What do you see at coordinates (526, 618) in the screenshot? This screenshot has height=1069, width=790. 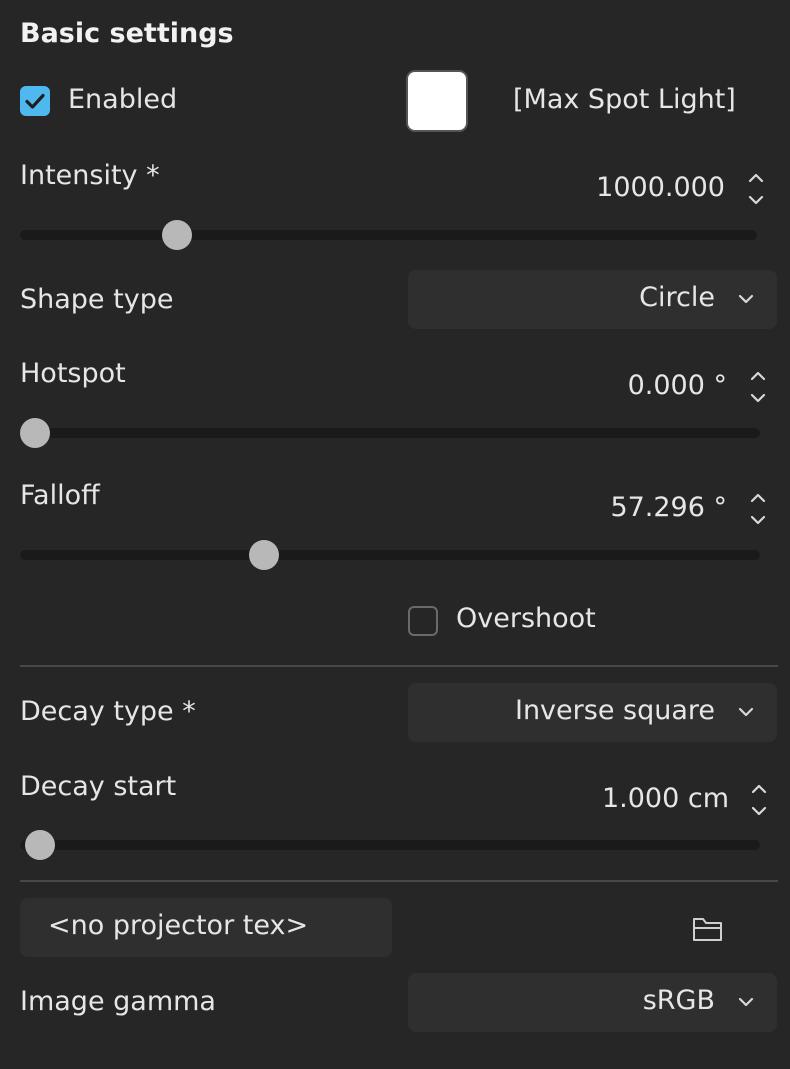 I see `overshoot-label: Overshoot` at bounding box center [526, 618].